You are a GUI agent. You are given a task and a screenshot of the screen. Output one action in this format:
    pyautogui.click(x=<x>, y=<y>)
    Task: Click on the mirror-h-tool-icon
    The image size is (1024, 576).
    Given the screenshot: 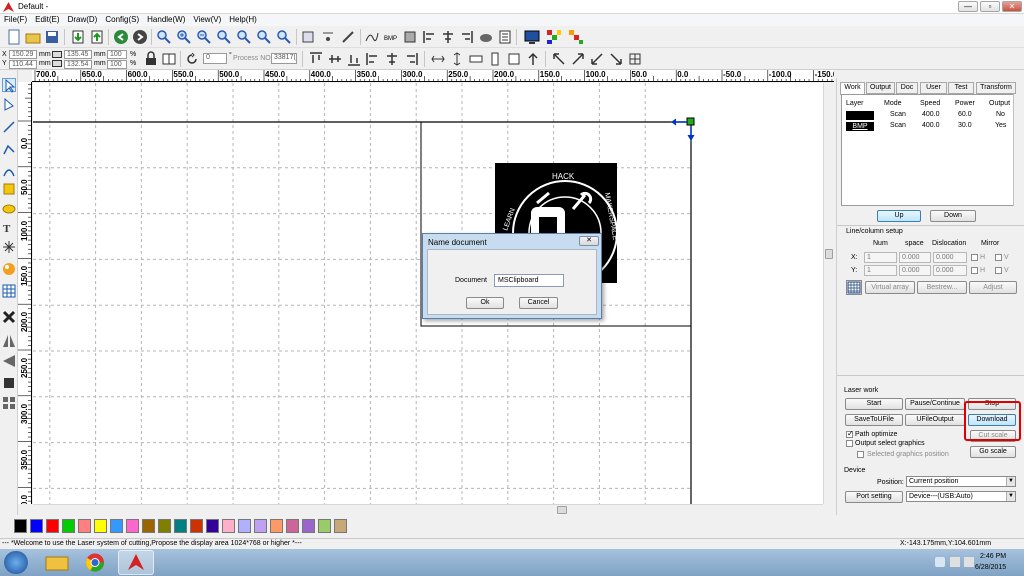 What is the action you would take?
    pyautogui.click(x=9, y=341)
    